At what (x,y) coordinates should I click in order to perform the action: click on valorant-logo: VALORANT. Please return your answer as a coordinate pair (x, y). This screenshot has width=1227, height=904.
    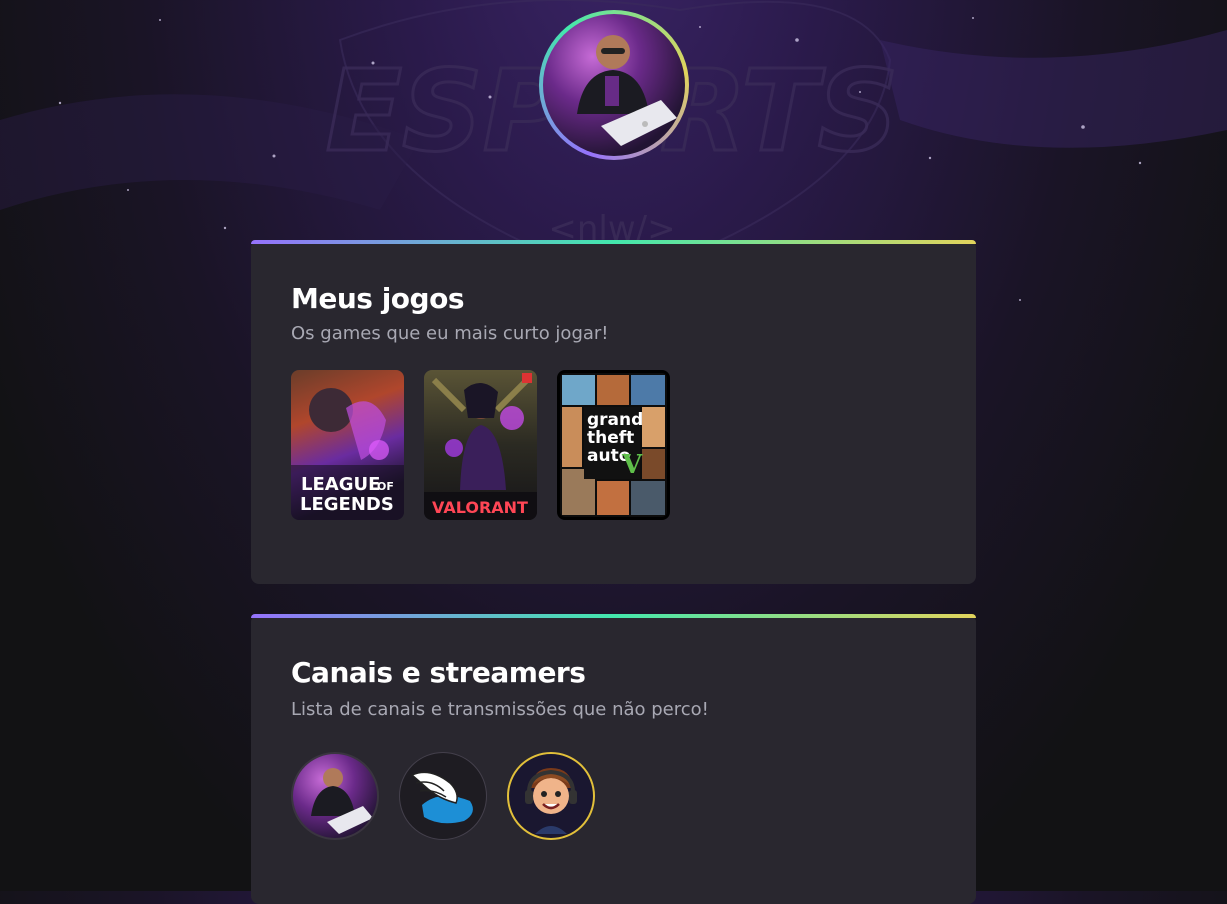
    Looking at the image, I should click on (480, 507).